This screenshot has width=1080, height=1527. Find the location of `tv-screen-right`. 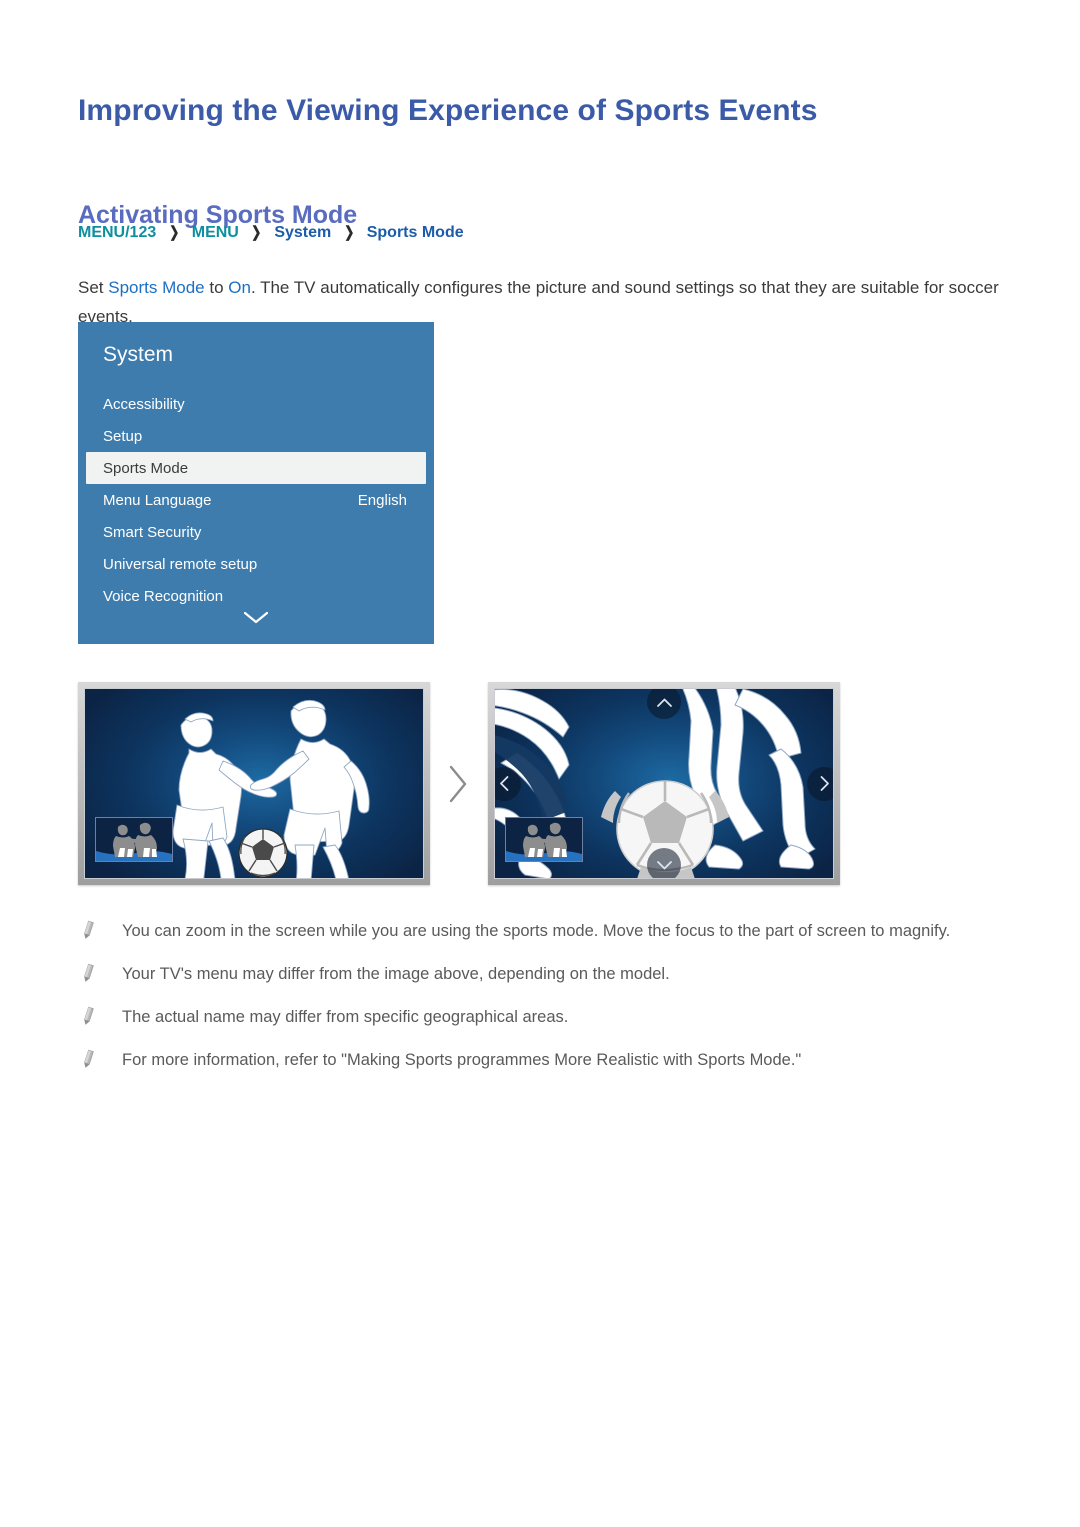

tv-screen-right is located at coordinates (664, 783).